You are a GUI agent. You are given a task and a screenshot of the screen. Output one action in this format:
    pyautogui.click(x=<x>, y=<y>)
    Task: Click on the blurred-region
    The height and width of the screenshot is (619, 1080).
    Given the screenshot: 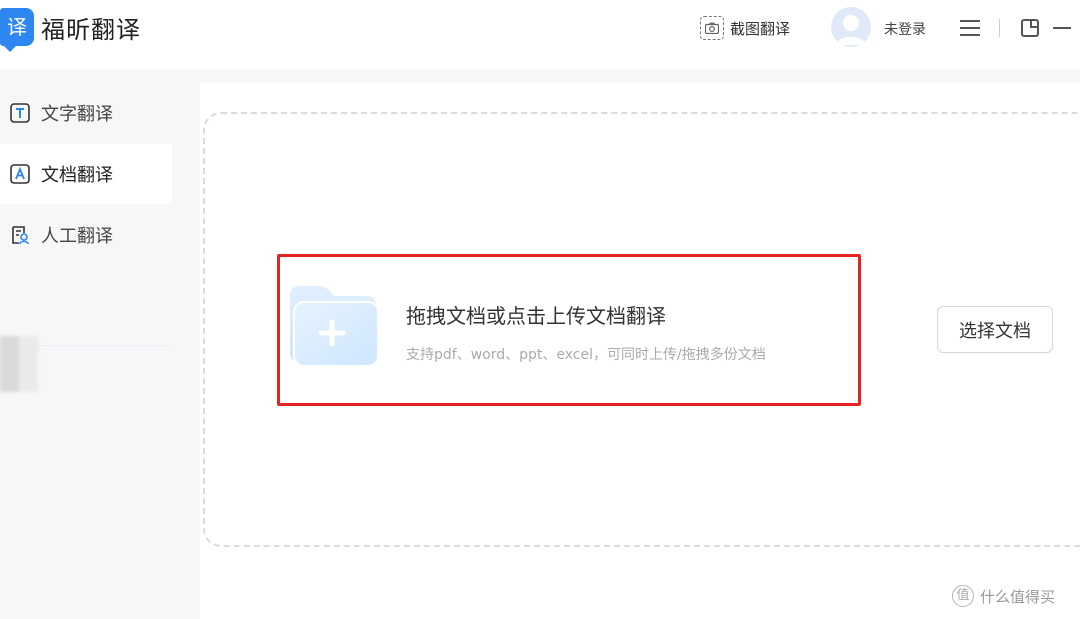 What is the action you would take?
    pyautogui.click(x=19, y=364)
    